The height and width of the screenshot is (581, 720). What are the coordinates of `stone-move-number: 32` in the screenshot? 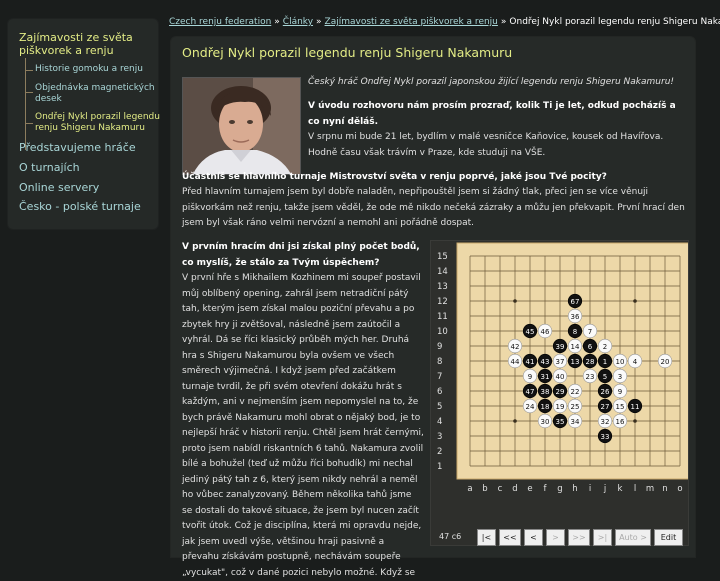 It's located at (605, 422).